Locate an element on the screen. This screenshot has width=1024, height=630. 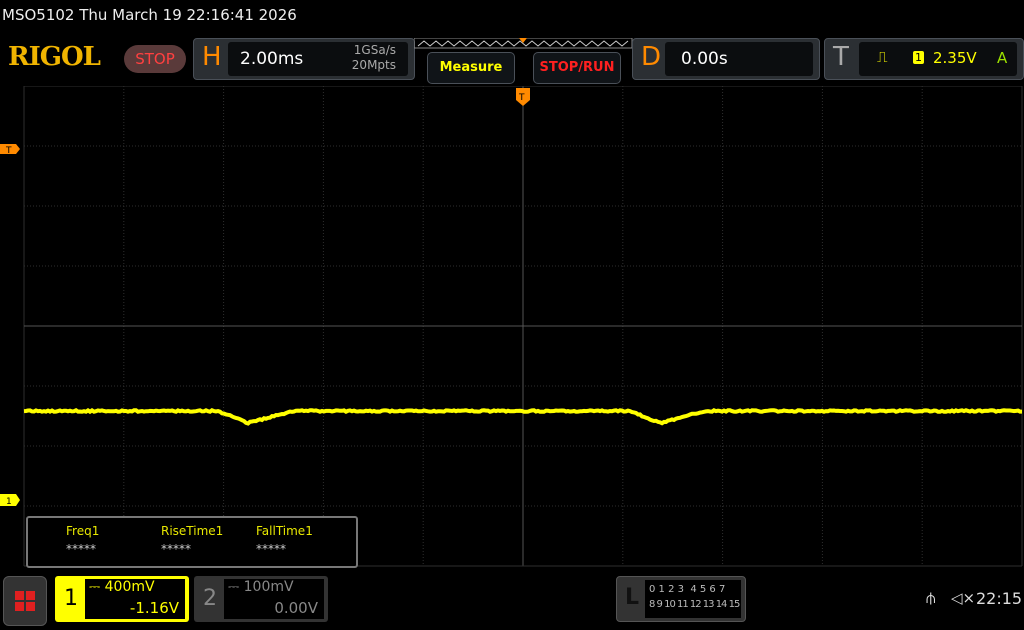
logic-panel: L 0 1 2 3 4 5 6 7 8 9 10 11 12 13 14 15 is located at coordinates (681, 599).